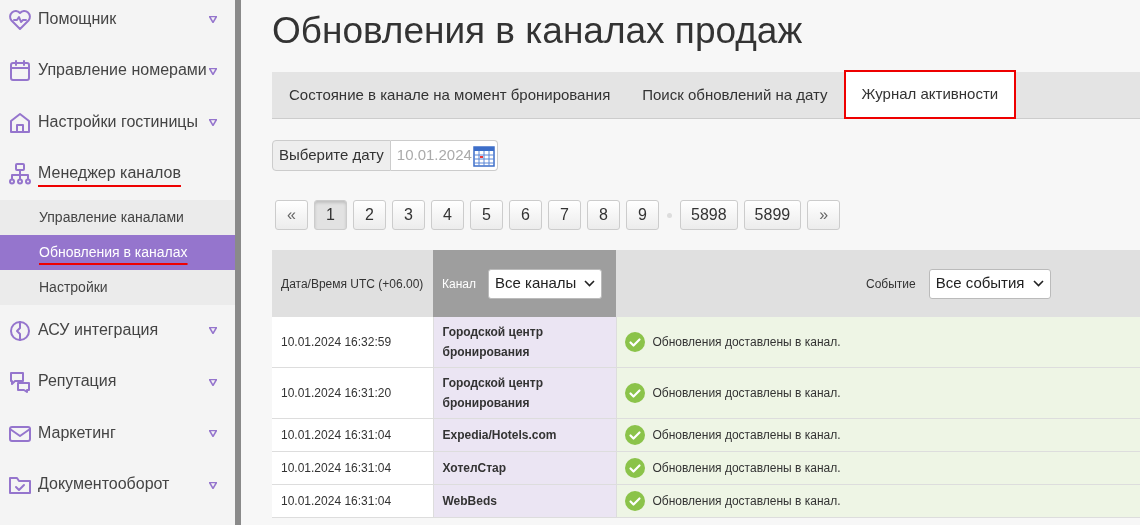  I want to click on sidebar-item: АСУ интеграция, so click(117, 331).